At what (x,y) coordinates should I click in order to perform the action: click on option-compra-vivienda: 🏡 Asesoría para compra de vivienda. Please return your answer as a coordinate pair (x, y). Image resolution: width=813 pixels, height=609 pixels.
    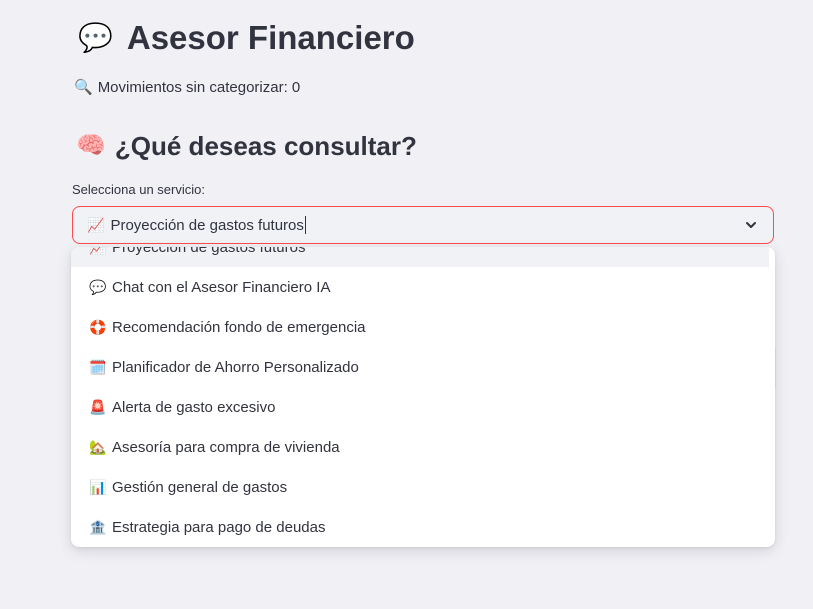
    Looking at the image, I should click on (420, 447).